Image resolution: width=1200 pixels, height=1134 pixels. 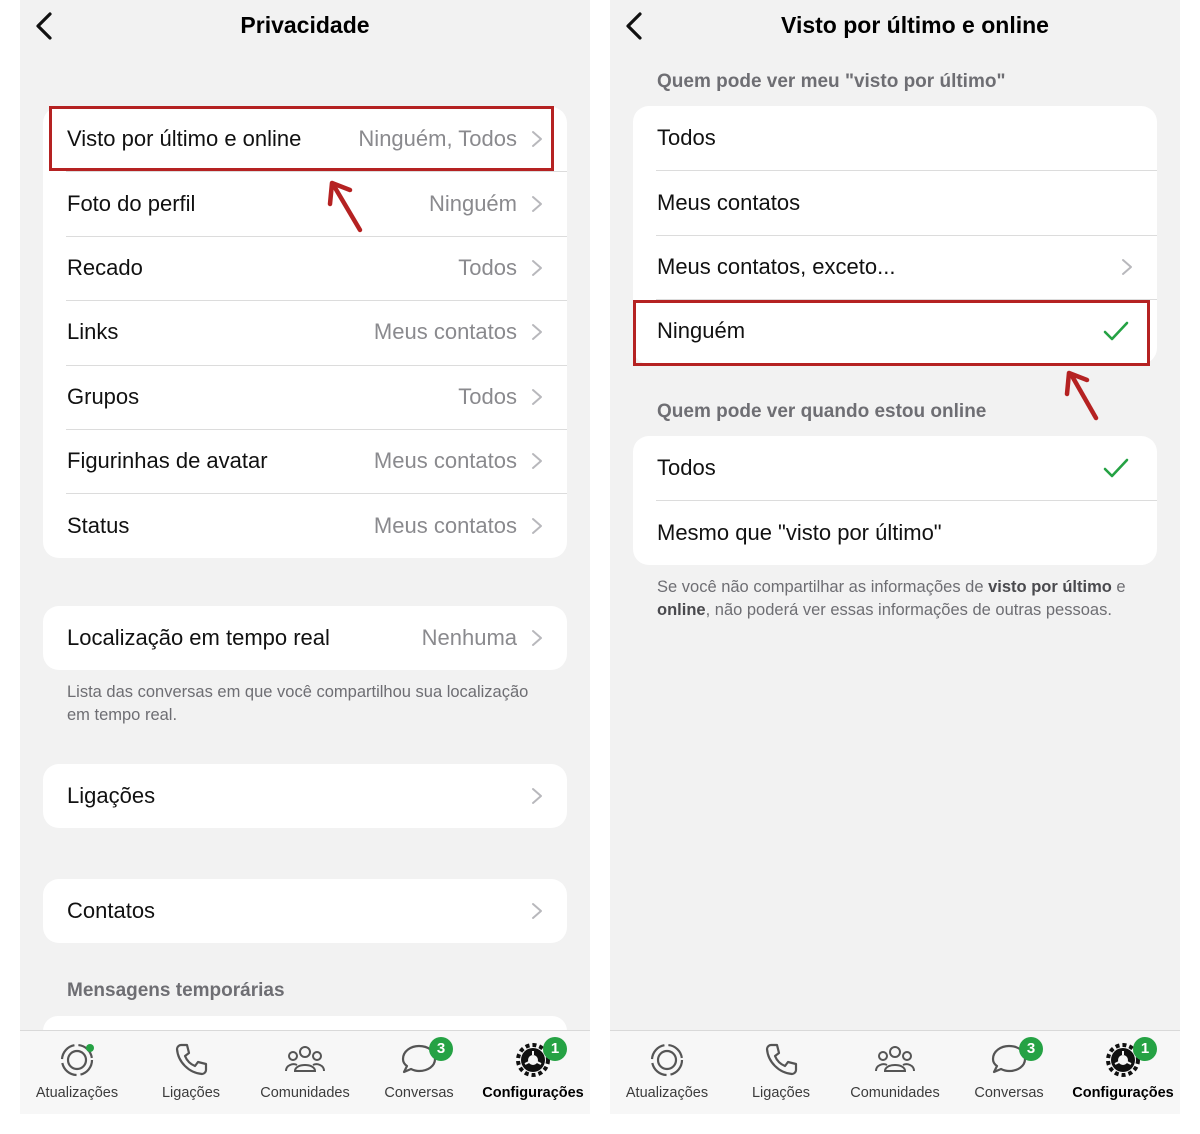 I want to click on row-avatar-stickers: Figurinhas de avatar Meus contatos, so click(x=305, y=460).